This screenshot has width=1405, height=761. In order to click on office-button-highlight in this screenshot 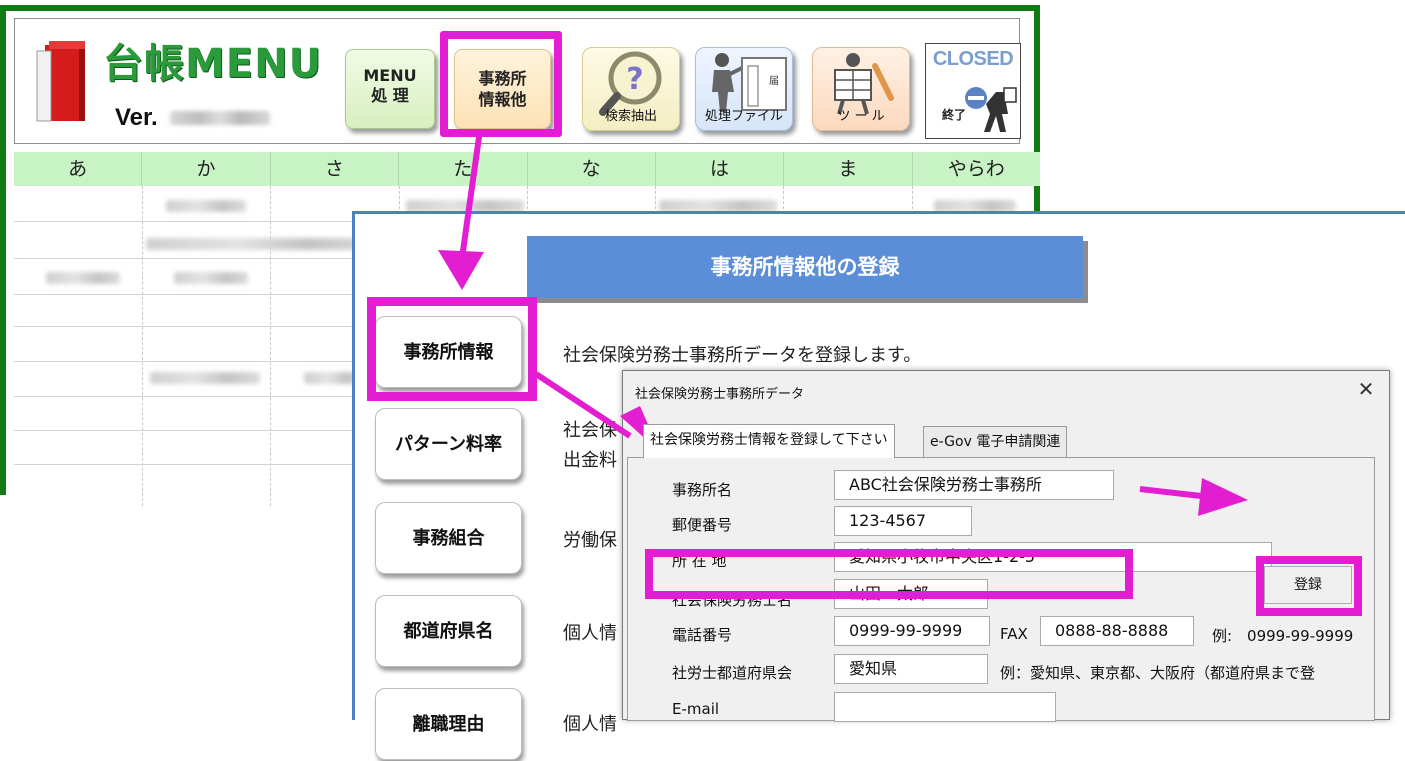, I will do `click(501, 84)`.